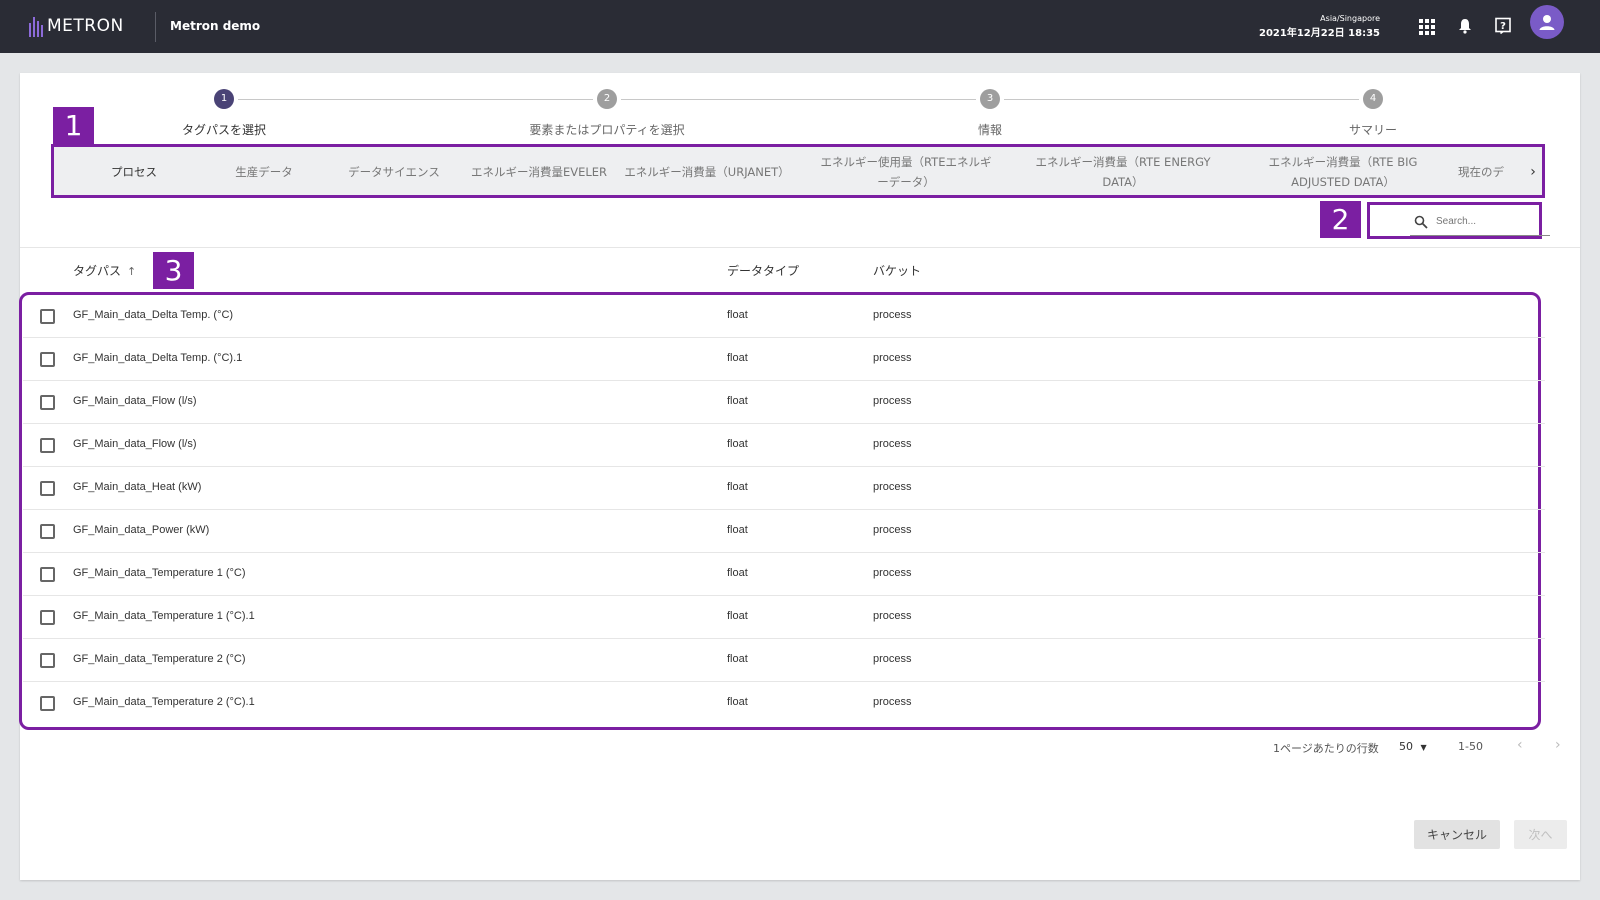  Describe the element at coordinates (1406, 746) in the screenshot. I see `rows-per-page-value: 50` at that location.